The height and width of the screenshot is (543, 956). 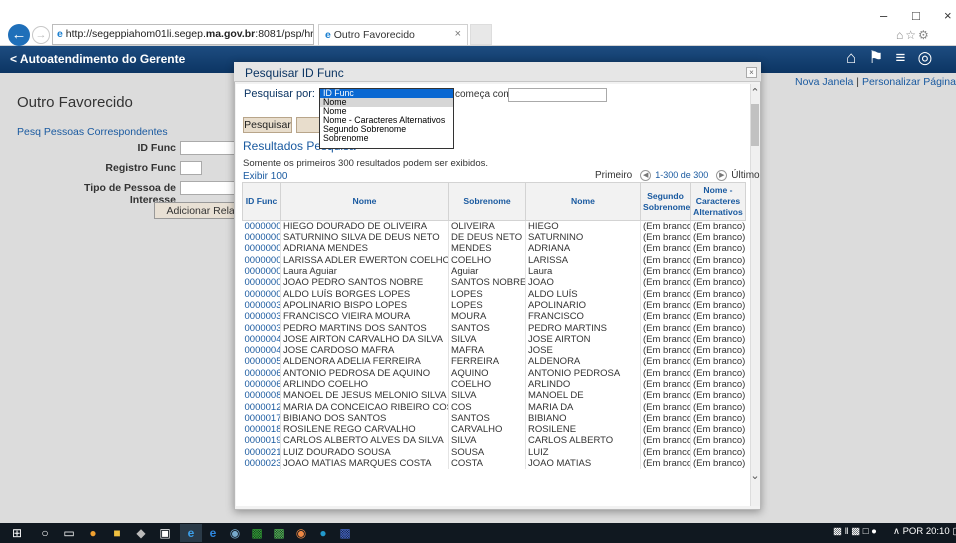 I want to click on dropdown-option: Sobrenome, so click(x=386, y=138).